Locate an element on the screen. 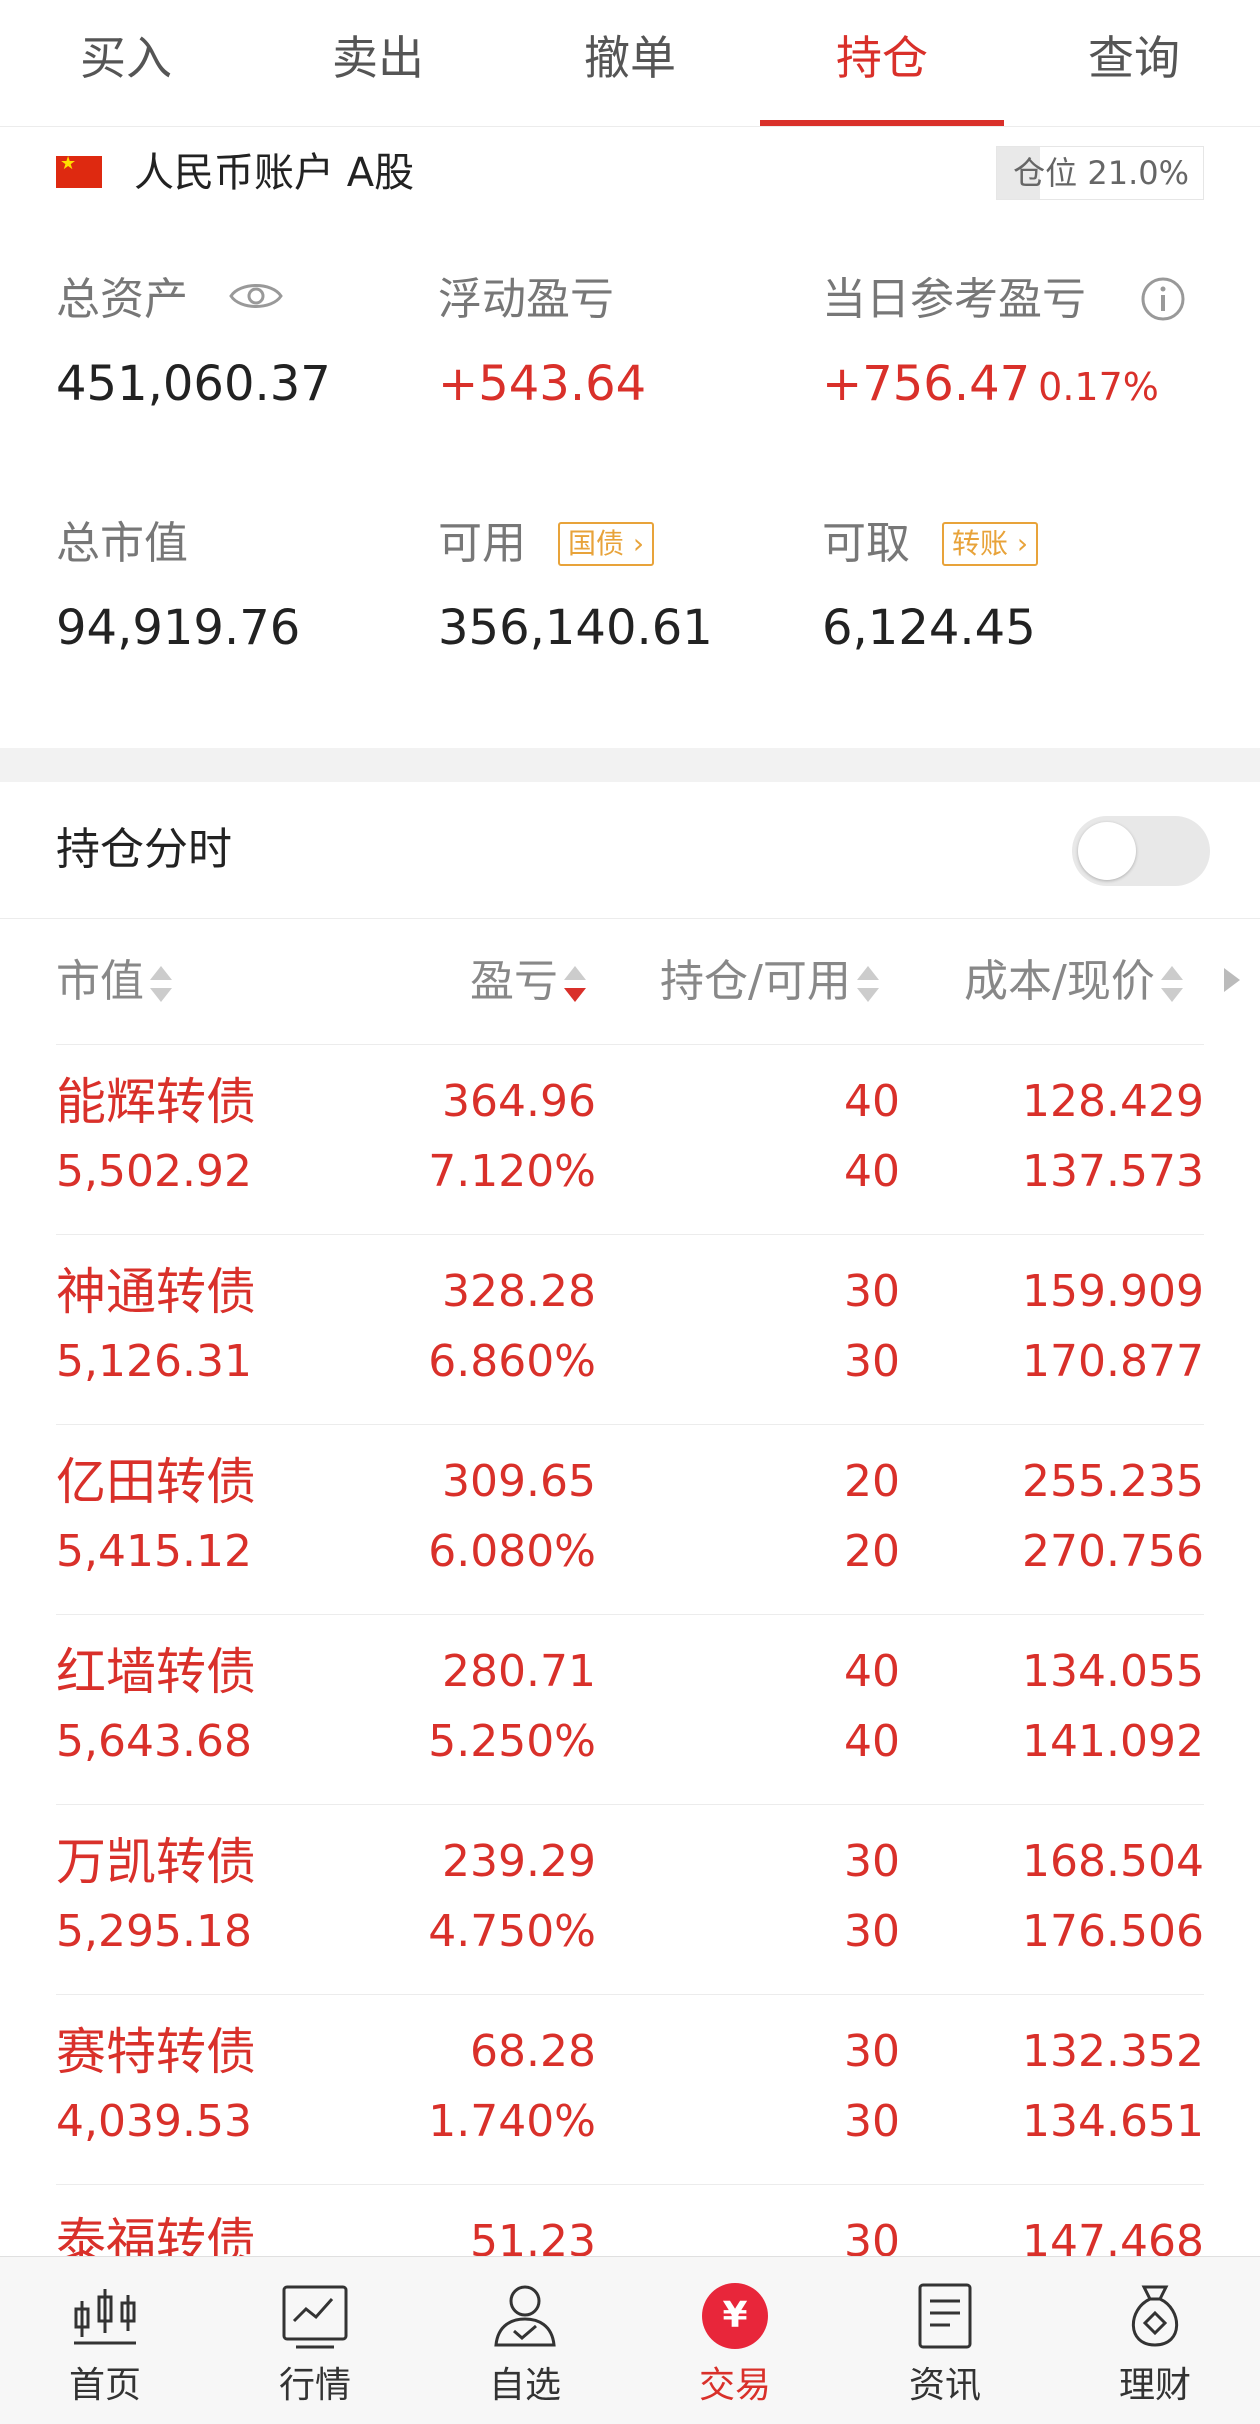 The height and width of the screenshot is (2424, 1260). cost: 255.235 is located at coordinates (1113, 1481).